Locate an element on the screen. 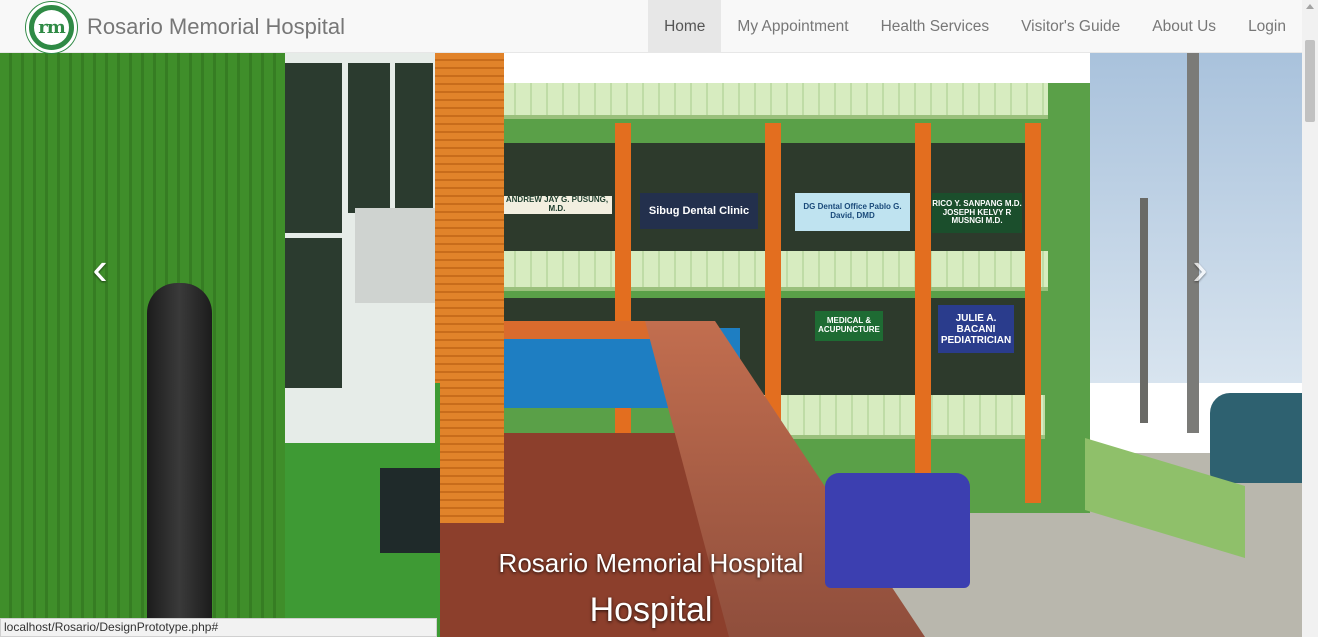  nav-my-appointment: My Appointment is located at coordinates (792, 26).